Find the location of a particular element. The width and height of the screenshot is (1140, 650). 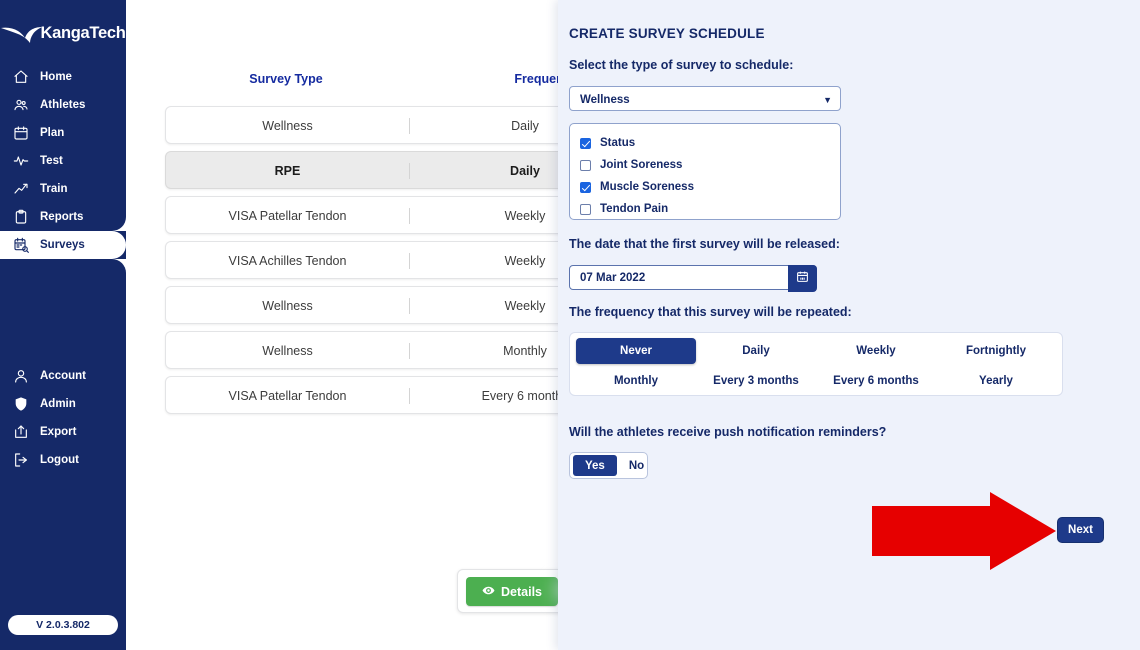

person-icon is located at coordinates (21, 376).